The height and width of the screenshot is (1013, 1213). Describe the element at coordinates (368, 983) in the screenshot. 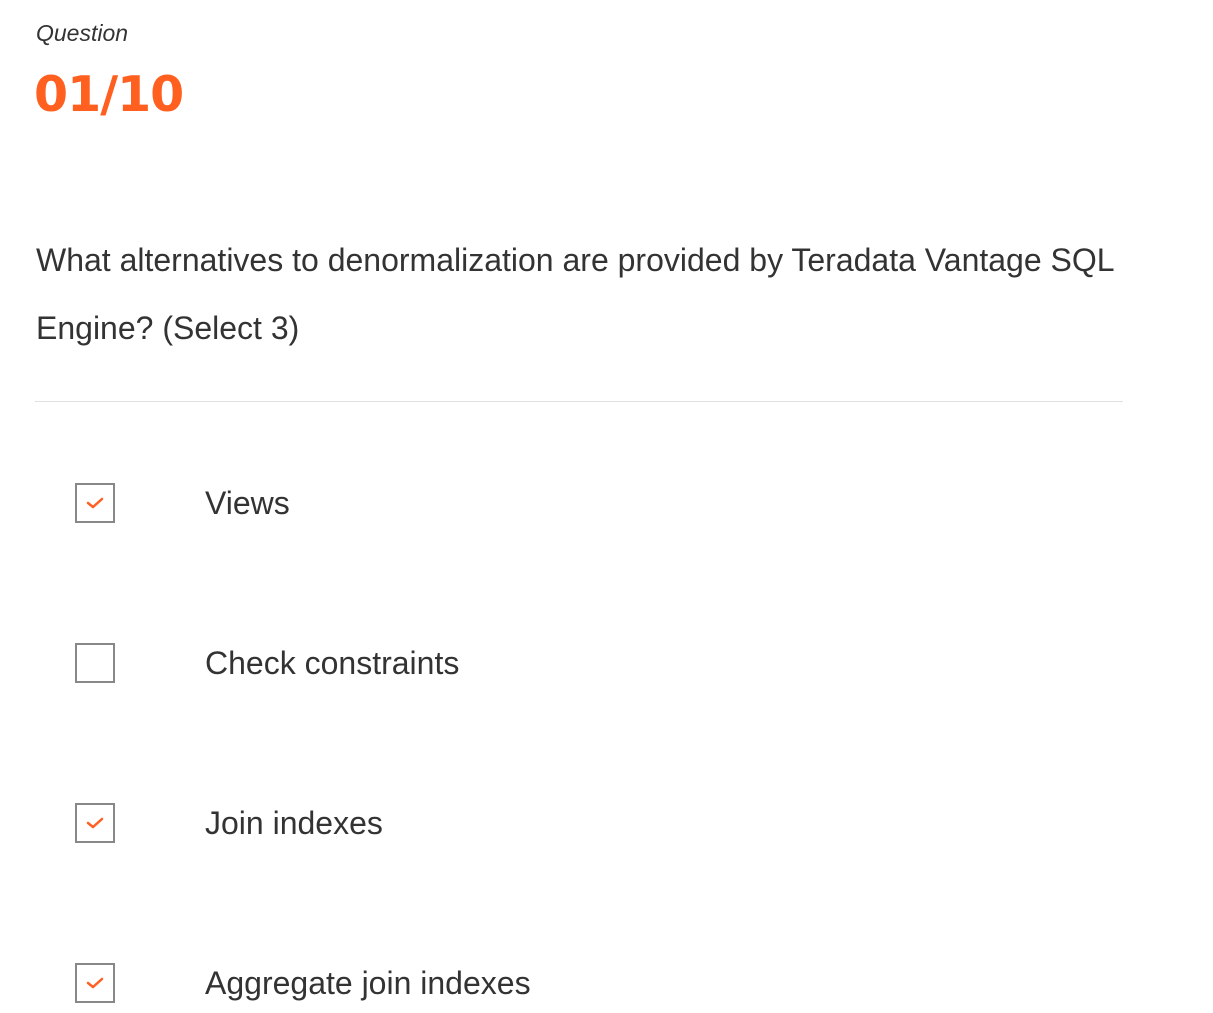

I see `option-label: Aggregate join indexes` at that location.